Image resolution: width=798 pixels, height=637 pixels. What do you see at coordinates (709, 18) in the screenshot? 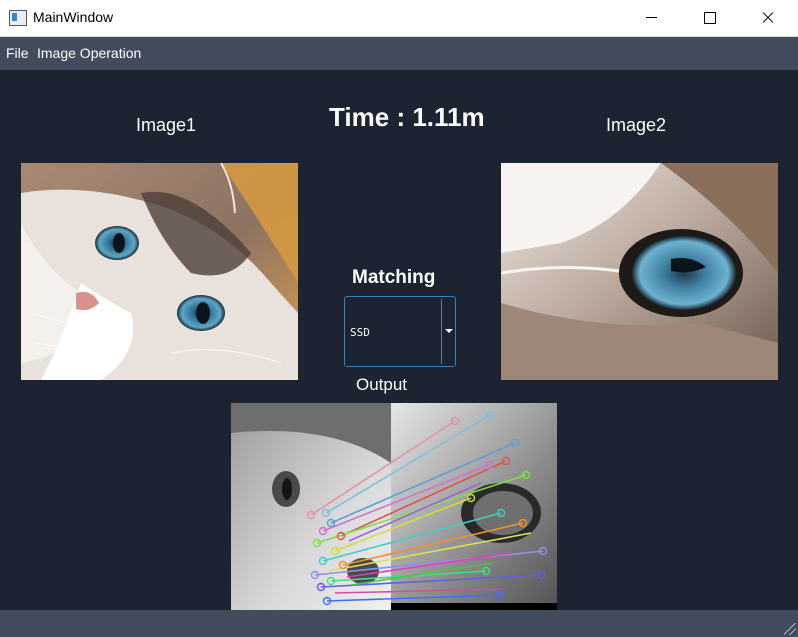
I see `maximize-icon` at bounding box center [709, 18].